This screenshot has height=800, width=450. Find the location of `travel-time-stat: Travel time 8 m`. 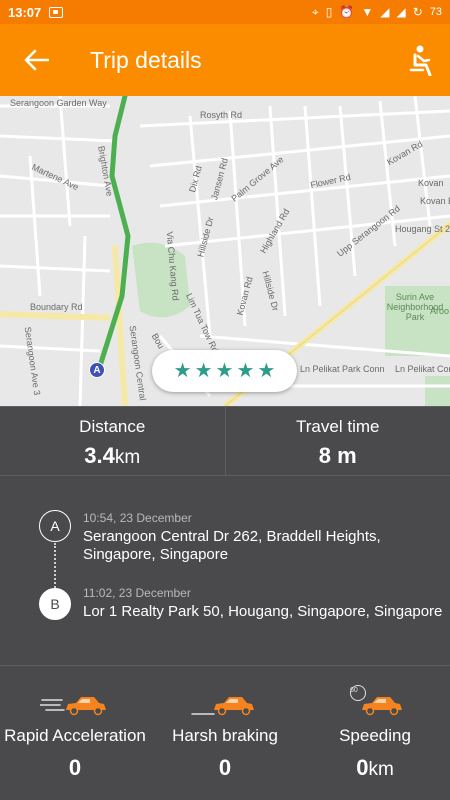

travel-time-stat: Travel time 8 m is located at coordinates (337, 441).